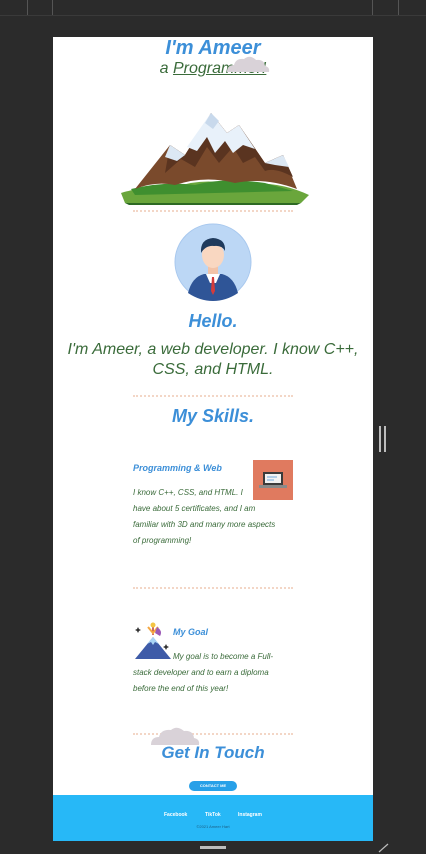 This screenshot has height=854, width=426. Describe the element at coordinates (215, 159) in the screenshot. I see `mountain-illustration` at that location.